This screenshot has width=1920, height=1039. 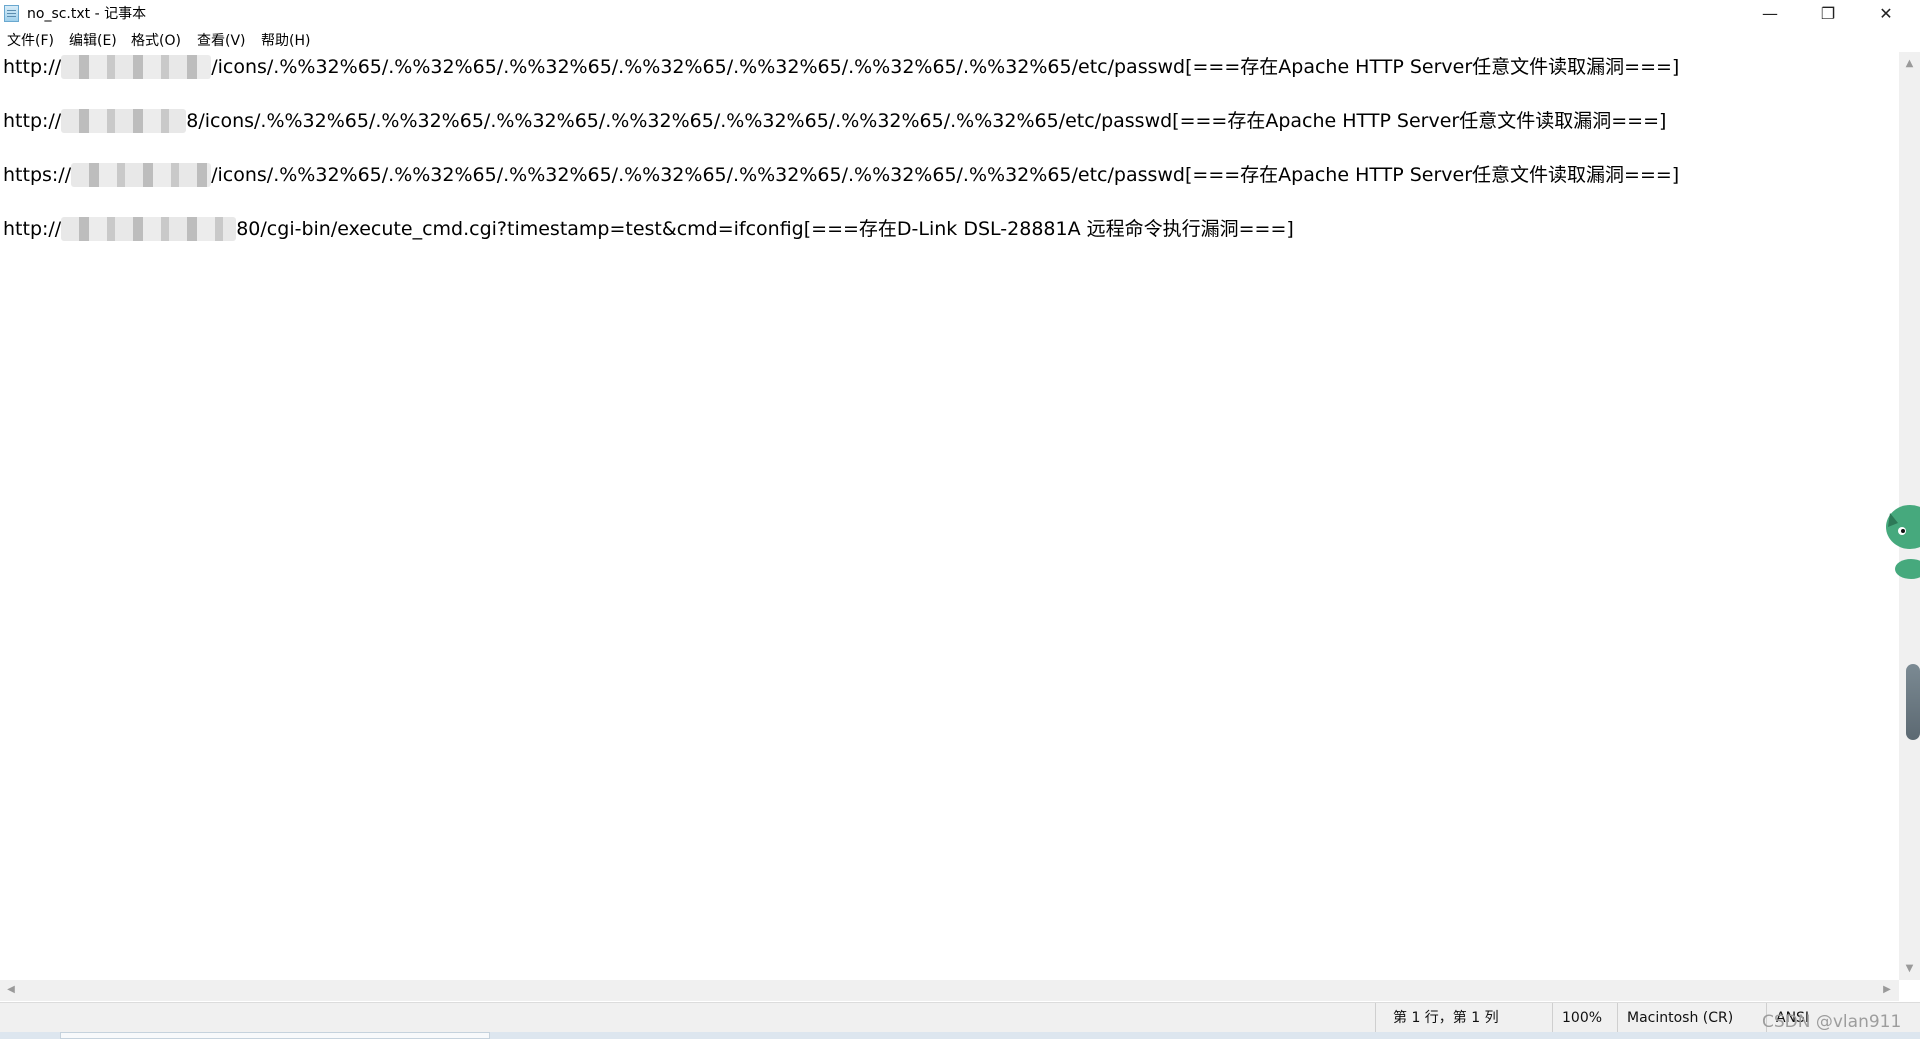 What do you see at coordinates (93, 41) in the screenshot?
I see `menu-edit: 编辑(E)` at bounding box center [93, 41].